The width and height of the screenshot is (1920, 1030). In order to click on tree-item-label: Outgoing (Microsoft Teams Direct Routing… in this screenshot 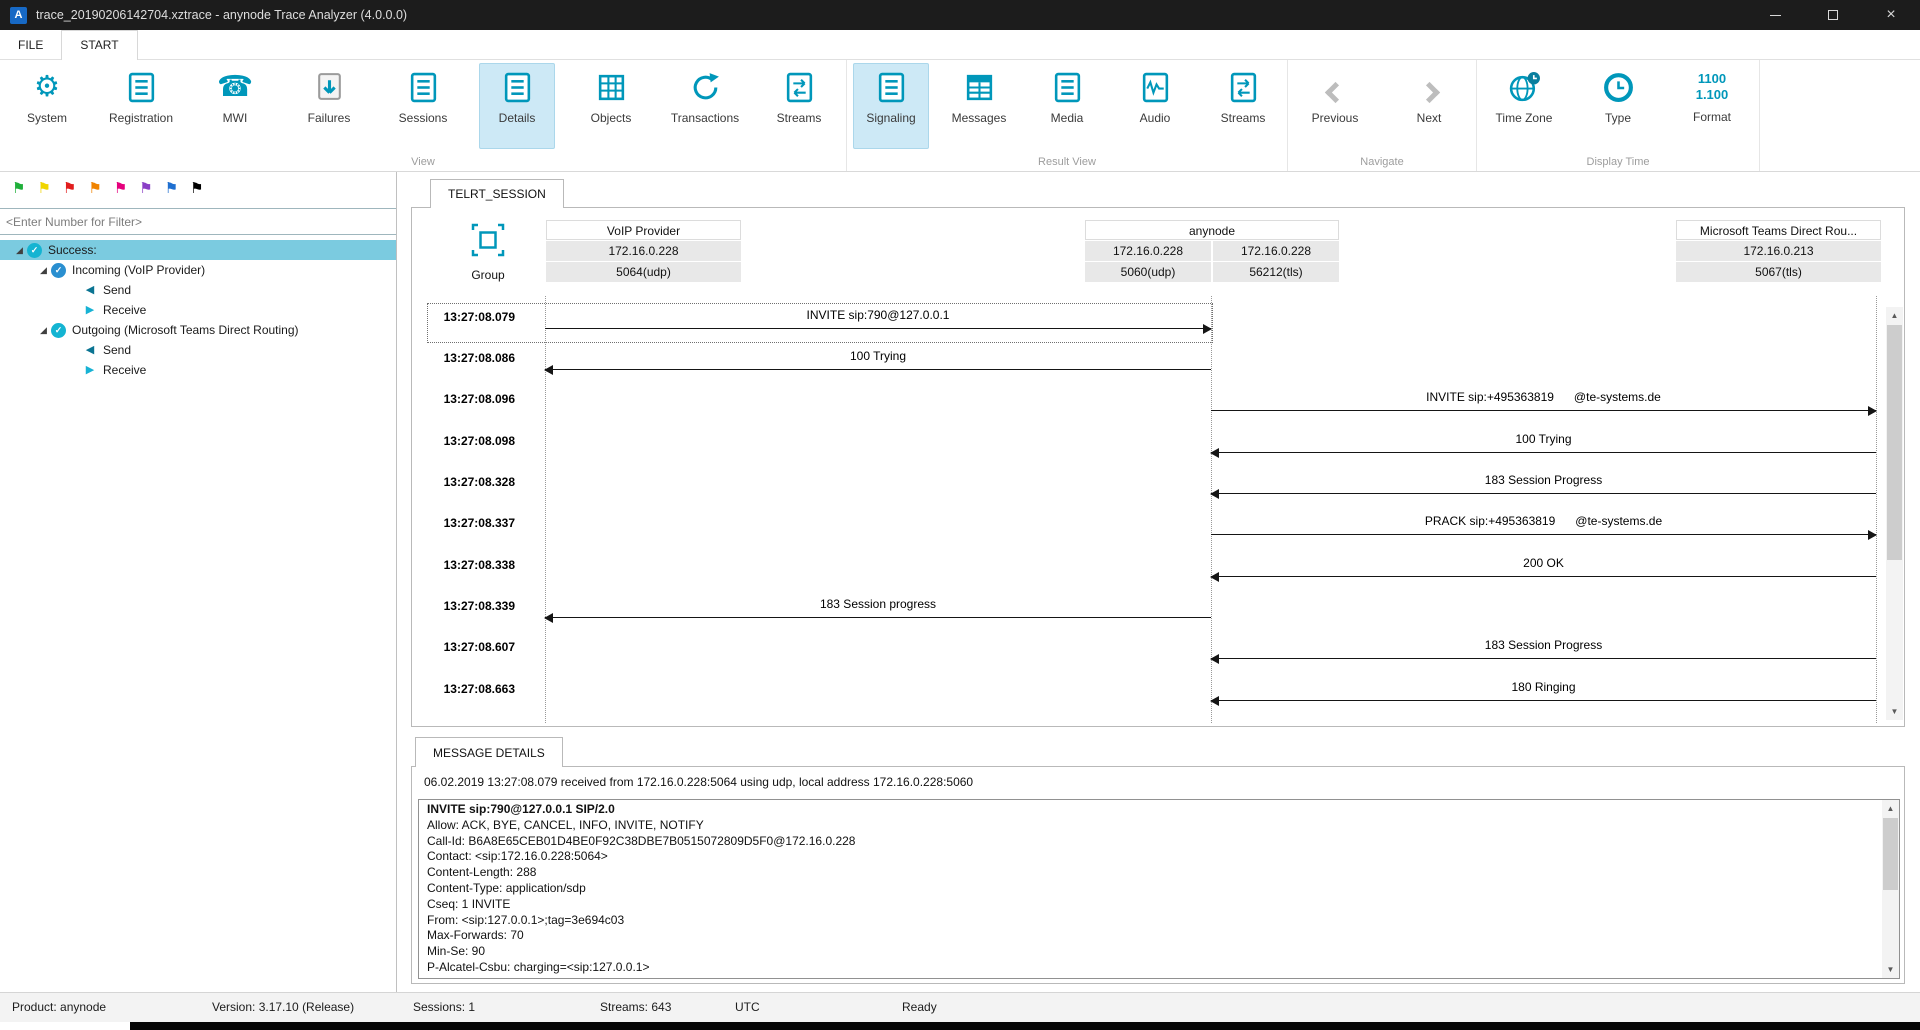, I will do `click(185, 330)`.